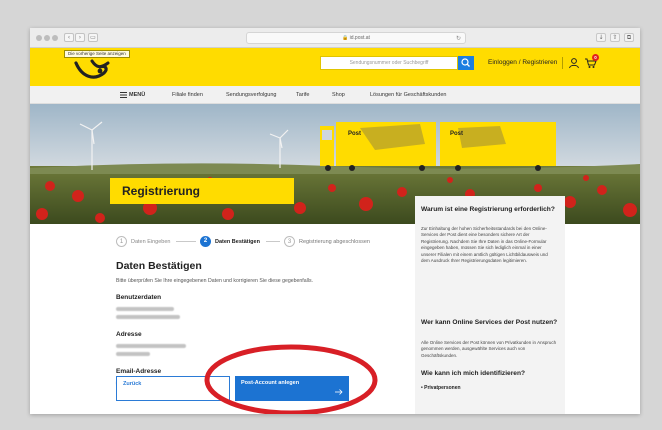  What do you see at coordinates (289, 241) in the screenshot?
I see `step-3-circle: 3` at bounding box center [289, 241].